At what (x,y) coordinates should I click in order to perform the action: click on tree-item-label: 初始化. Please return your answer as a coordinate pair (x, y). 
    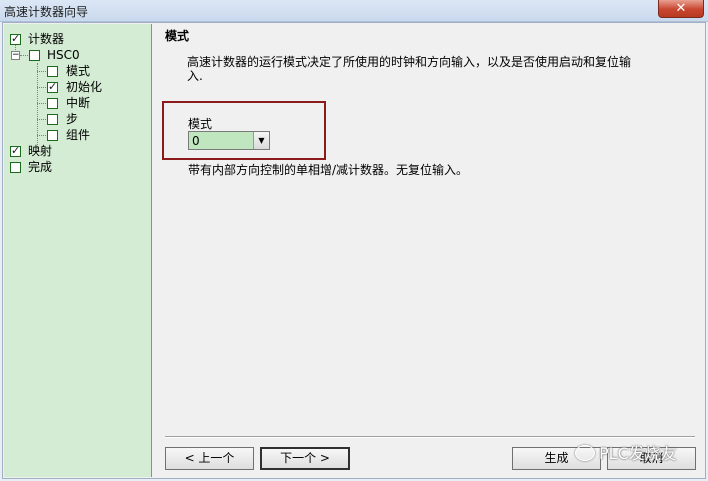
    Looking at the image, I should click on (84, 87).